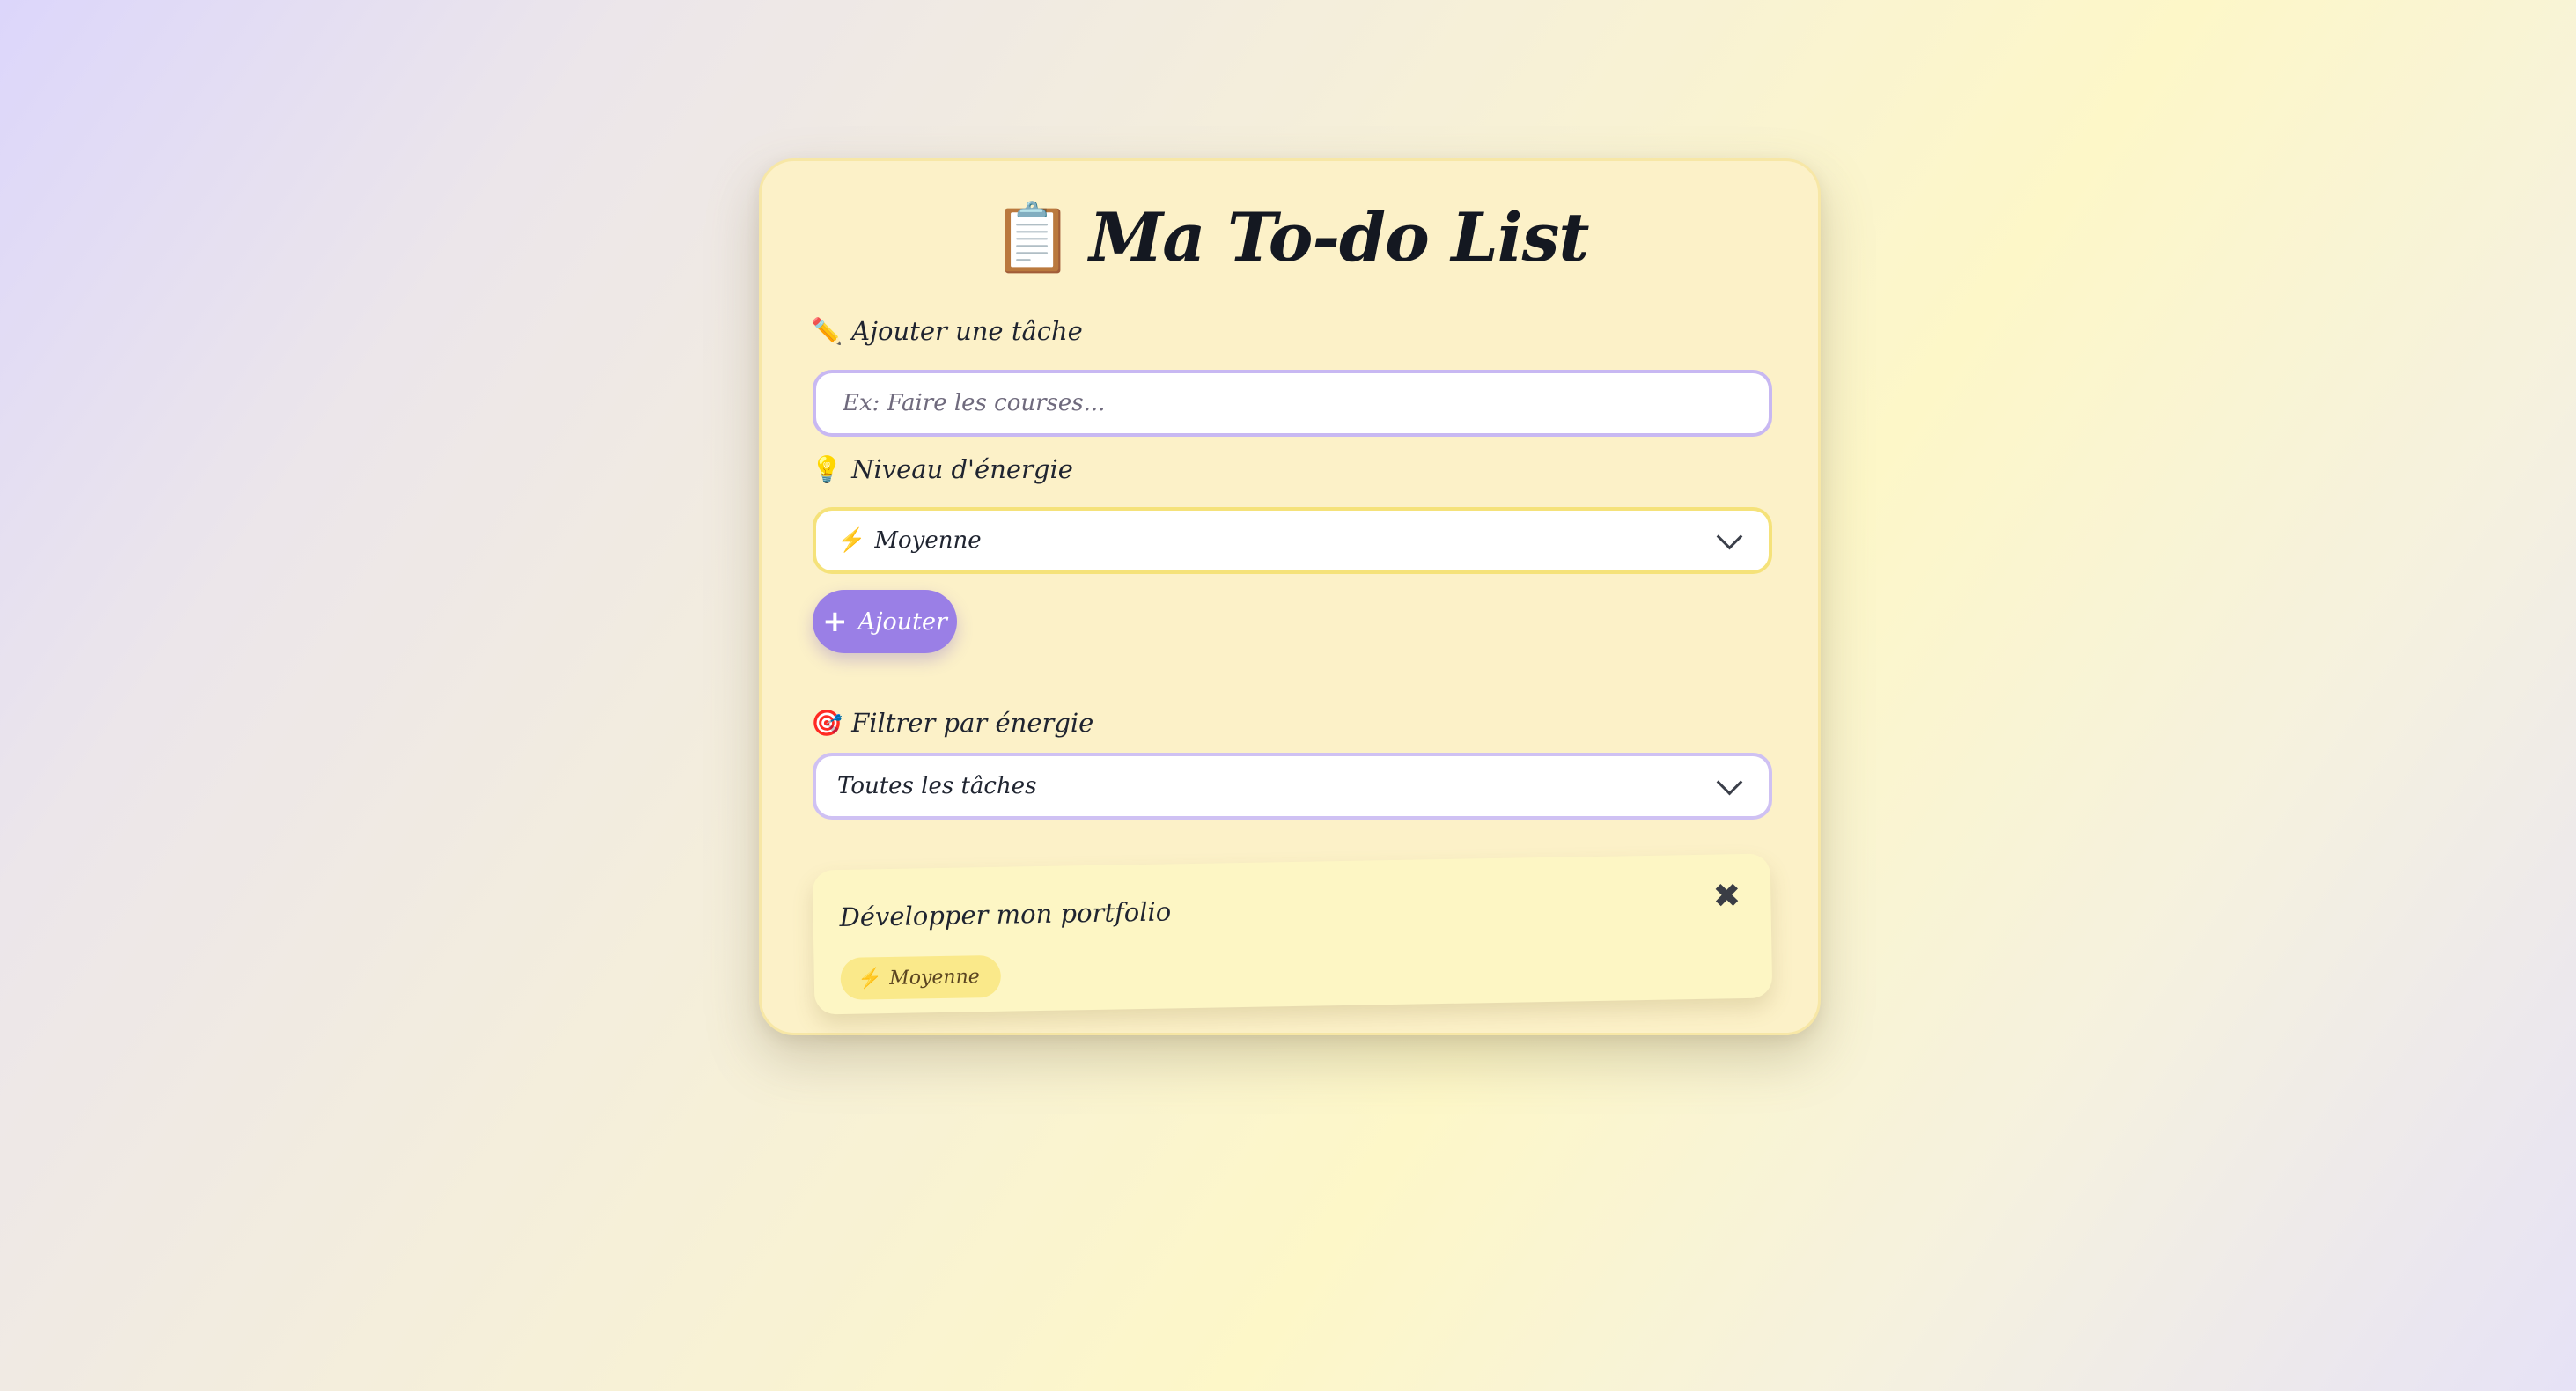  Describe the element at coordinates (827, 469) in the screenshot. I see `lightbulb-icon: 💡` at that location.